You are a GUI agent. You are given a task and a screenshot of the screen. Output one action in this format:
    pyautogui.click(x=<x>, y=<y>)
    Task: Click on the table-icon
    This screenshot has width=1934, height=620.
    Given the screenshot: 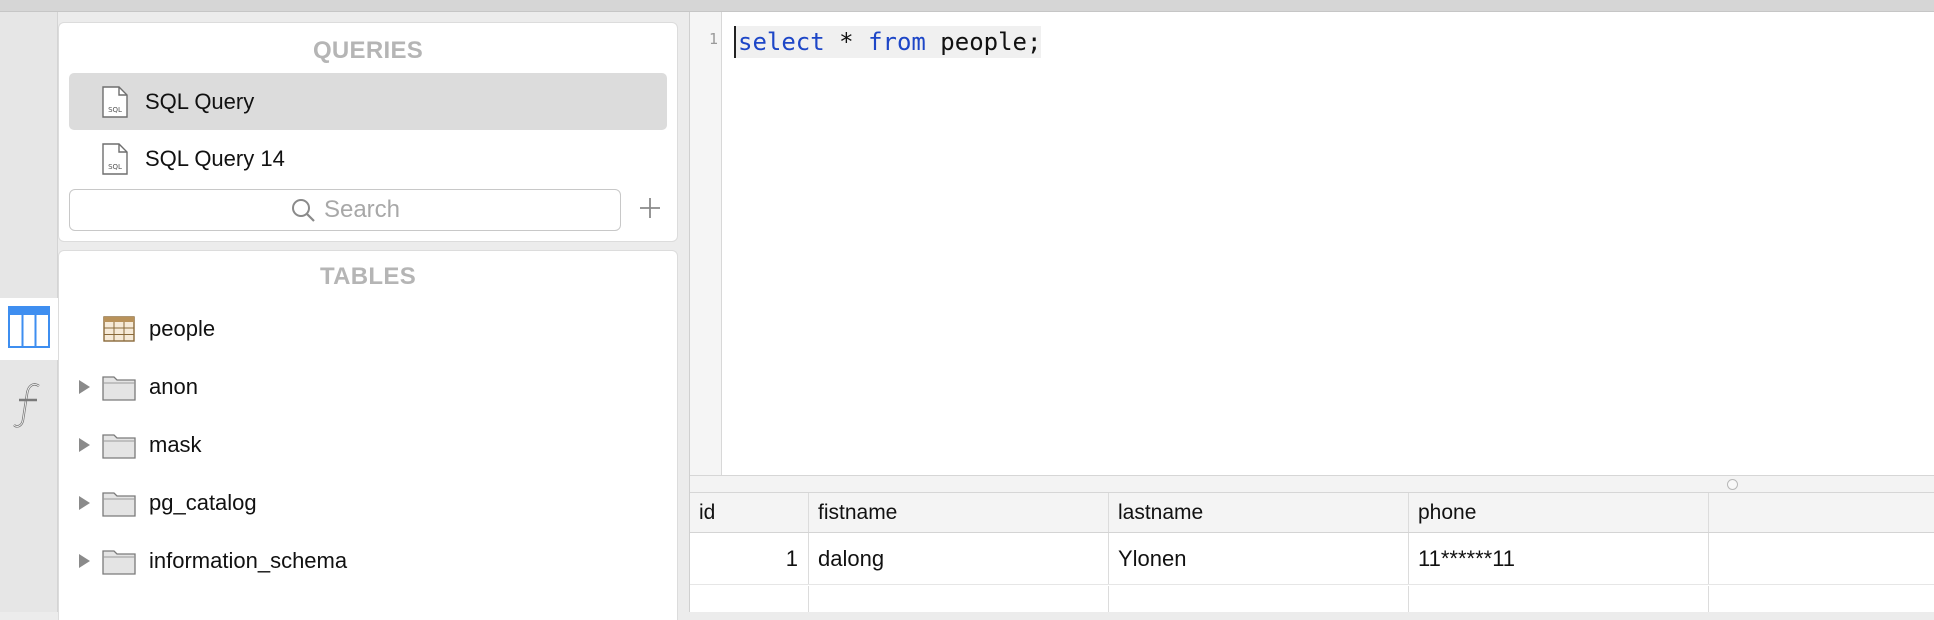 What is the action you would take?
    pyautogui.click(x=119, y=329)
    